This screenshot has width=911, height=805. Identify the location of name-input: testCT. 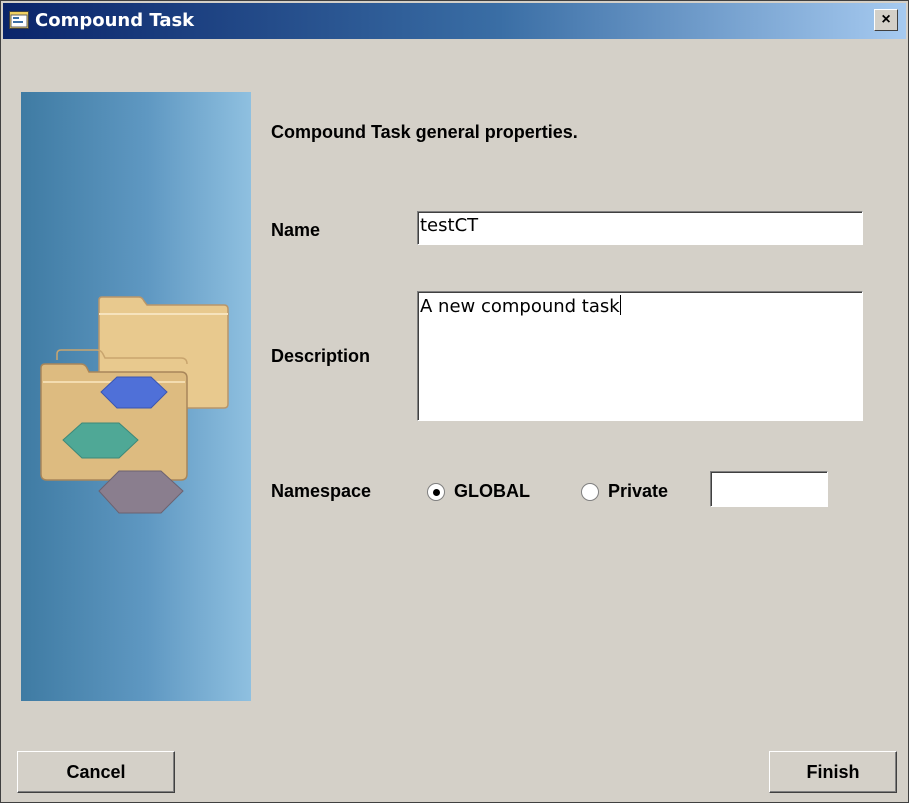
(640, 228).